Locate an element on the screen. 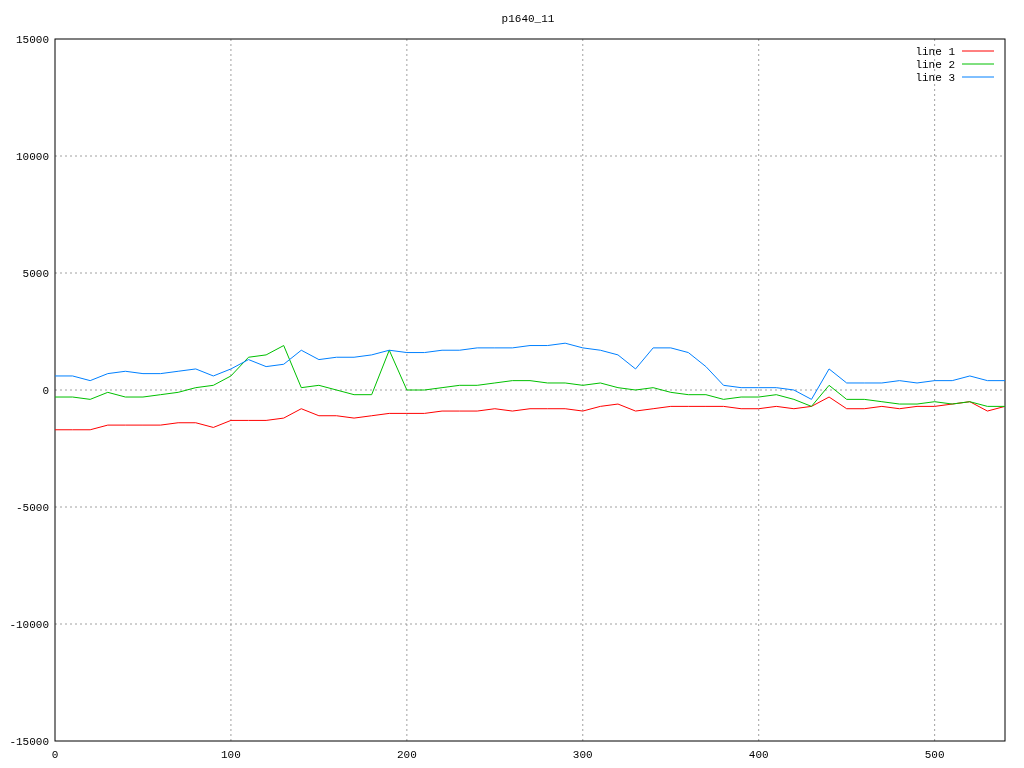  tick-label: 300 is located at coordinates (582, 755).